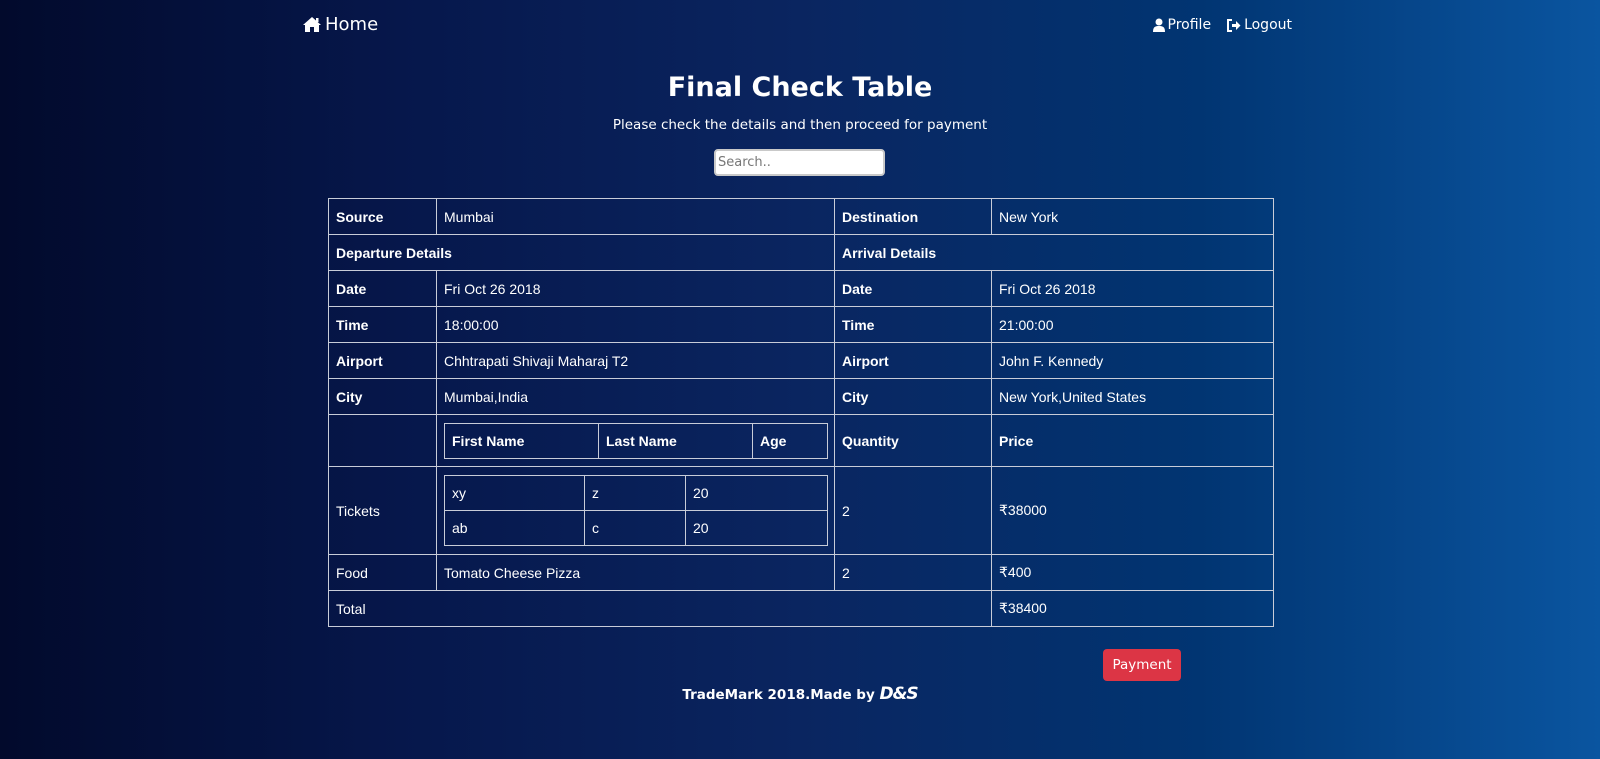  Describe the element at coordinates (1234, 25) in the screenshot. I see `sign-out-icon` at that location.